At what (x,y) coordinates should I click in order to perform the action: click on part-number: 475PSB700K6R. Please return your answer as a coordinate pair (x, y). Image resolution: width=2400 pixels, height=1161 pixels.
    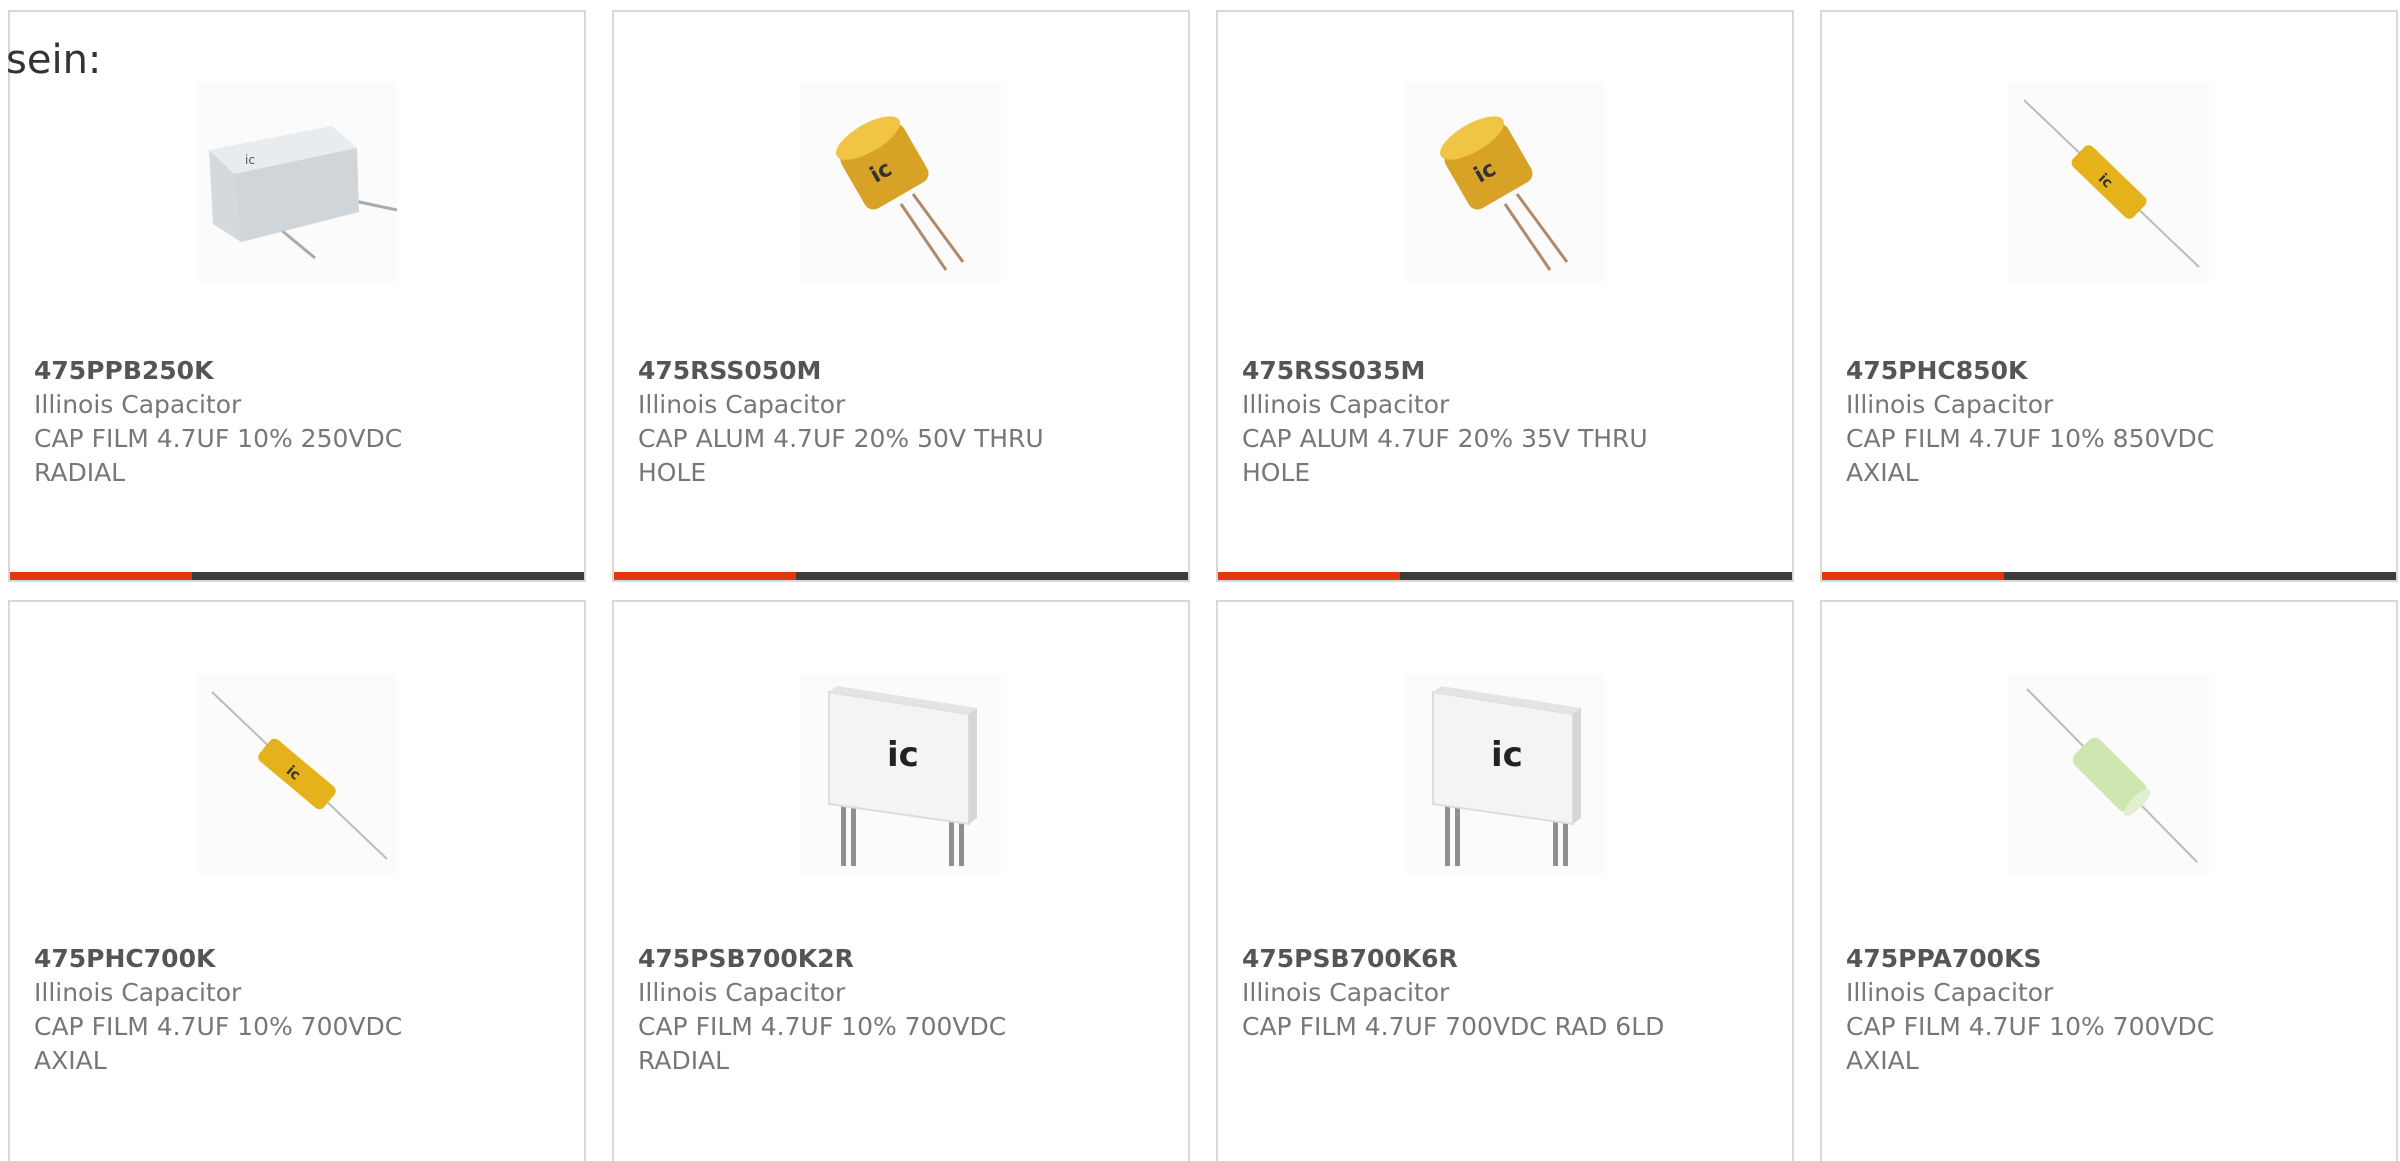
    Looking at the image, I should click on (1505, 959).